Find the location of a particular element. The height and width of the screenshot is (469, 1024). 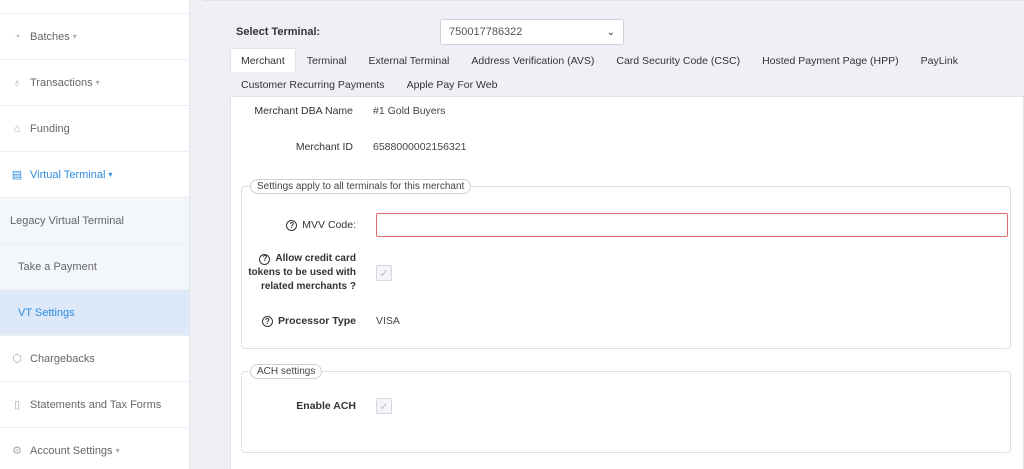

sidebar-item-virtual-terminal: ▤ Virtual Terminal ▾ is located at coordinates (94, 175).